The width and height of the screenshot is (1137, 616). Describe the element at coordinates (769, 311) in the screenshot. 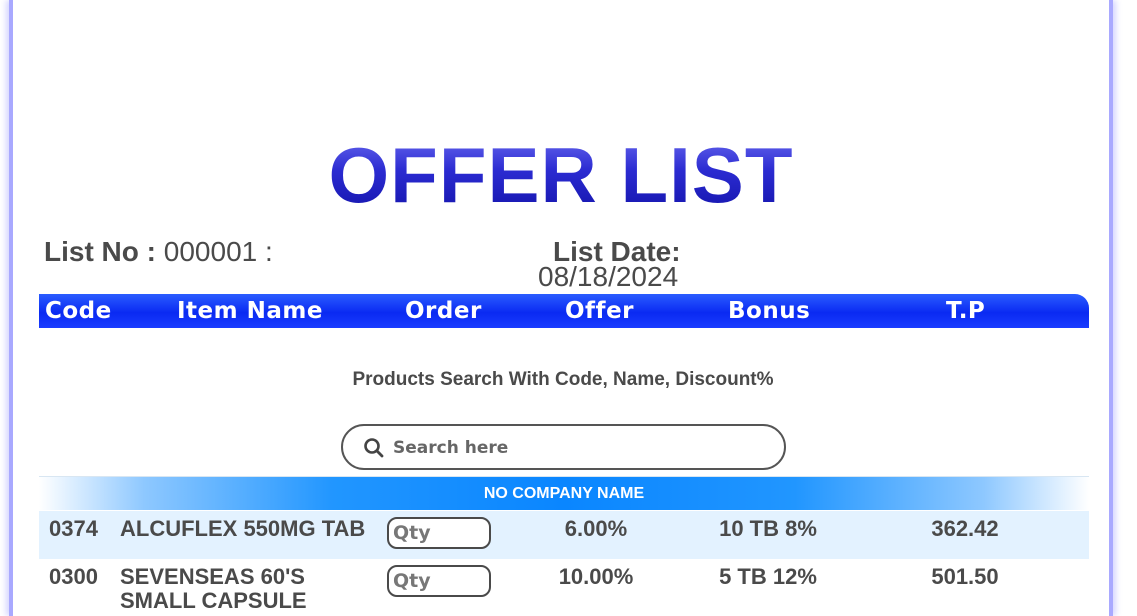

I see `header-bonus: Bonus` at that location.